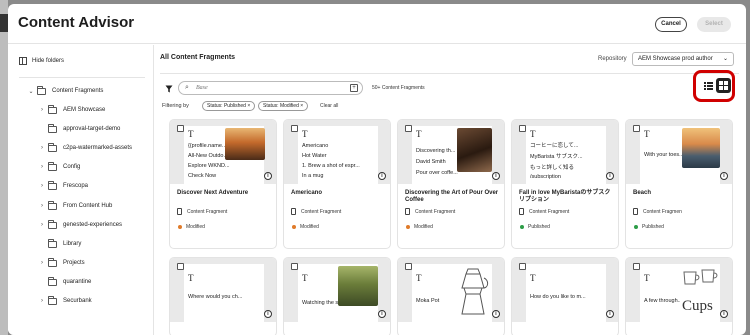 Image resolution: width=750 pixels, height=335 pixels. Describe the element at coordinates (307, 193) in the screenshot. I see `card-title: Americano` at that location.